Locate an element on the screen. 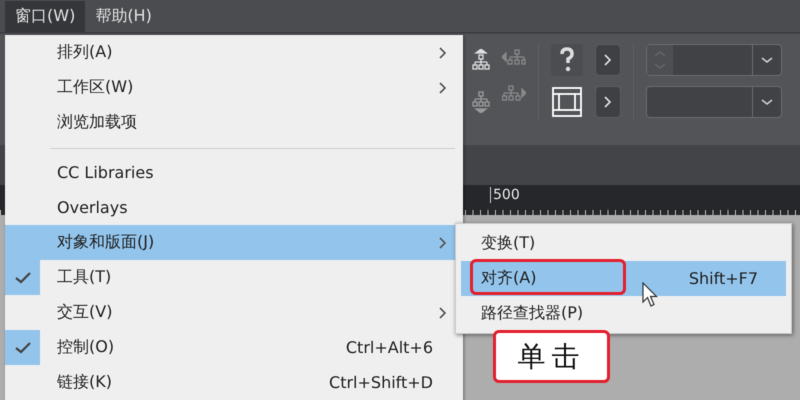  menu-item: 链接(K) Ctrl+Shift+D is located at coordinates (234, 382).